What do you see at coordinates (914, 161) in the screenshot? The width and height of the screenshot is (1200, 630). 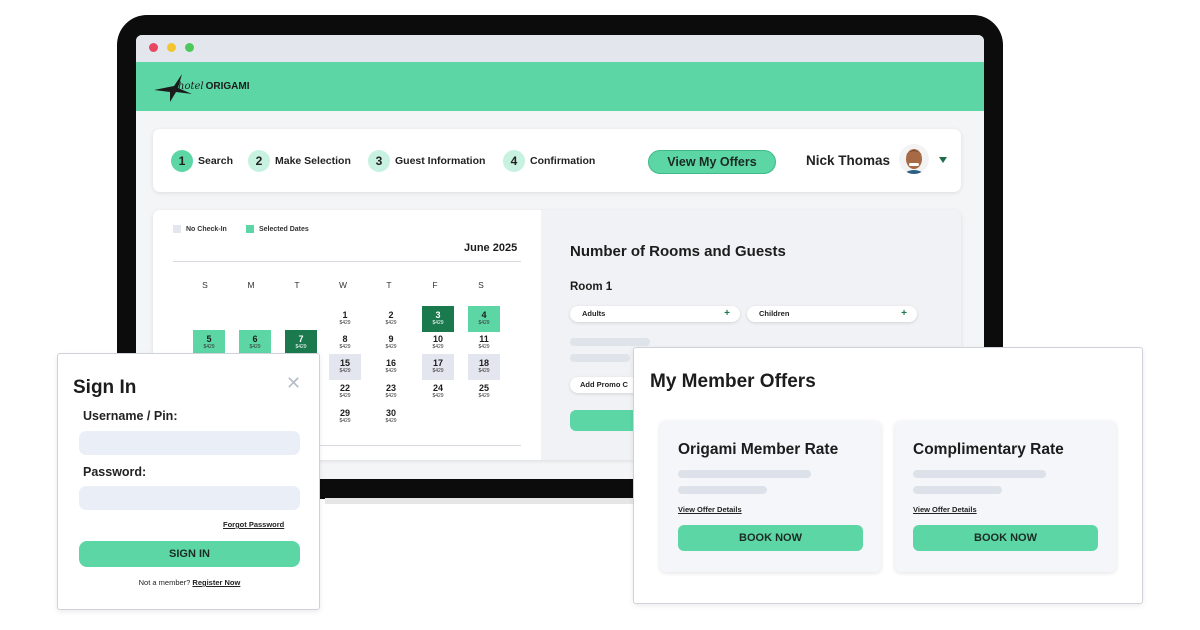 I see `avatar-face-icon` at bounding box center [914, 161].